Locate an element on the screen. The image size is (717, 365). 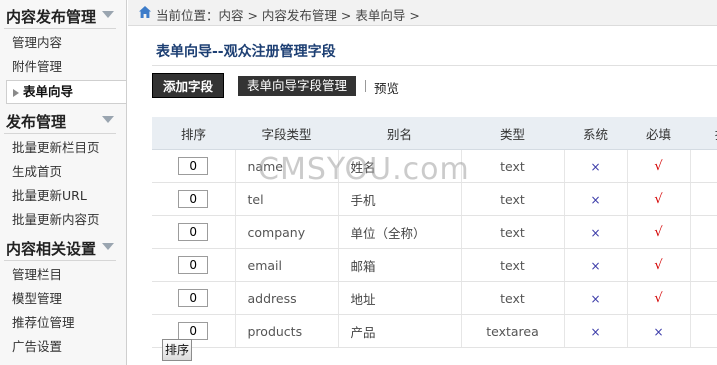
sidebar-menu: 管理内容 附件管理 表单向导 is located at coordinates (63, 66).